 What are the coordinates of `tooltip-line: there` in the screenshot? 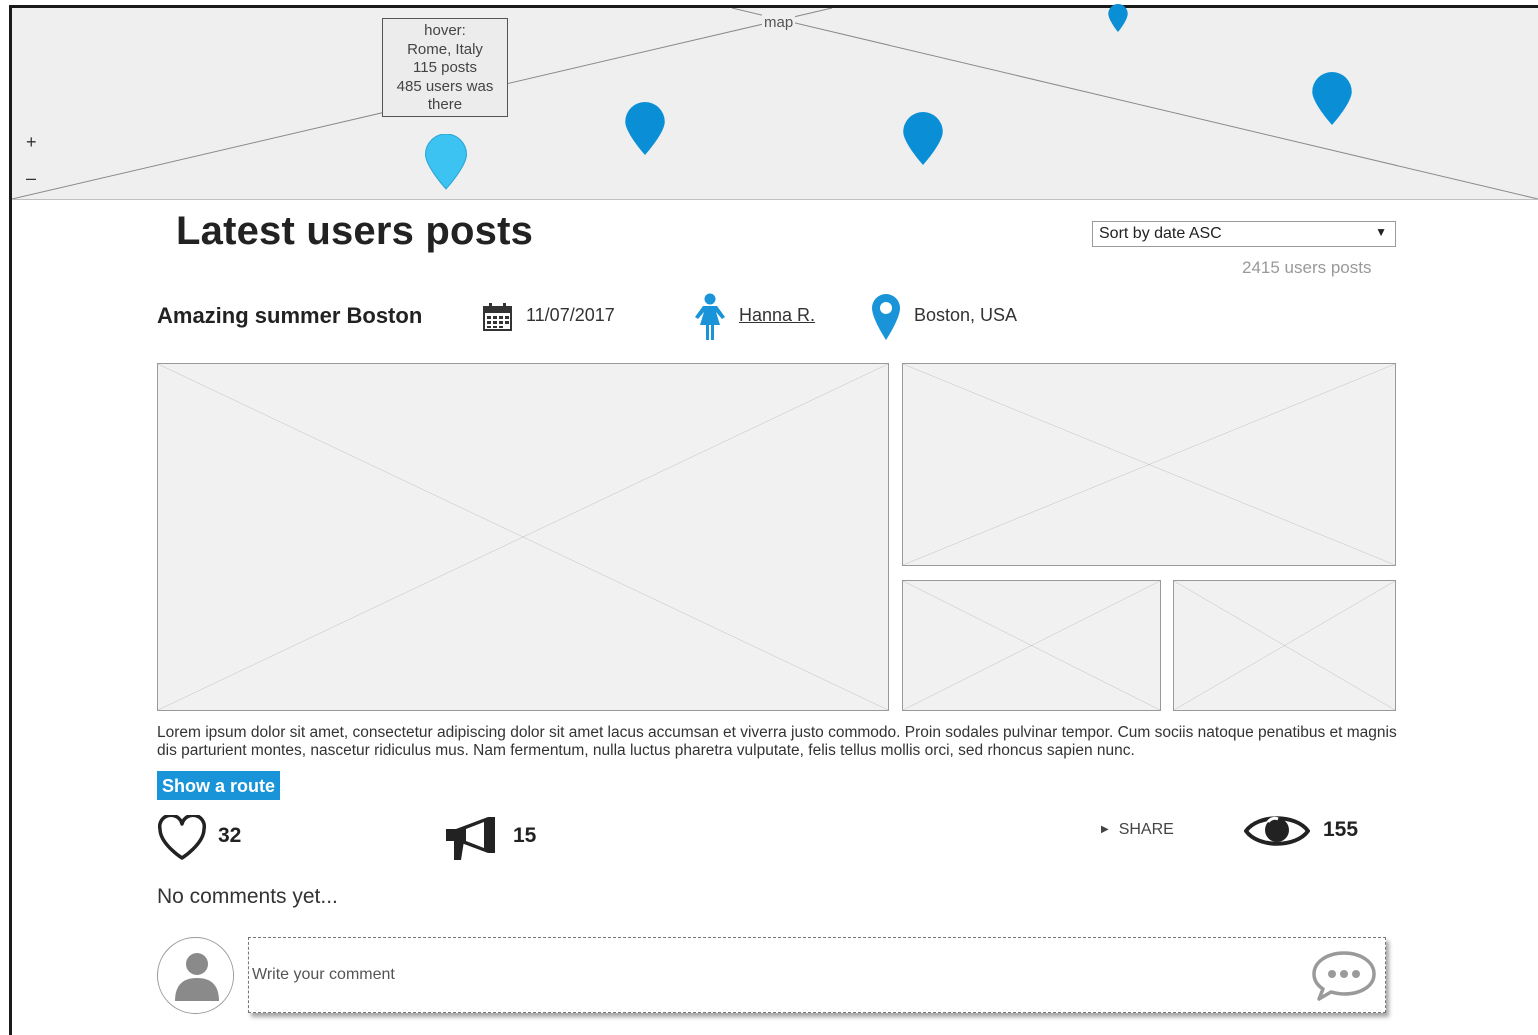 It's located at (445, 104).